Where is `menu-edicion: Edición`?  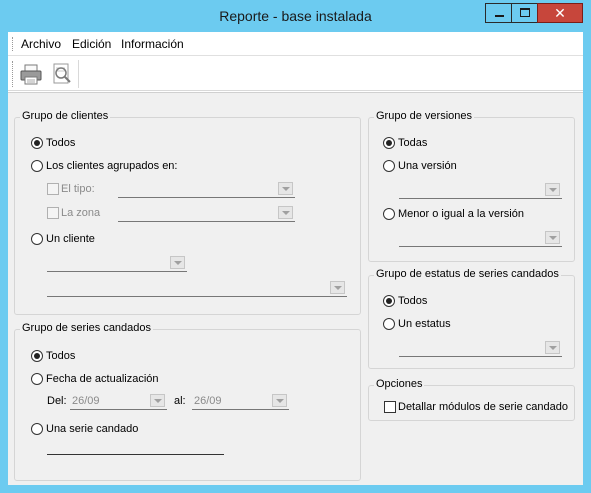
menu-edicion: Edición is located at coordinates (91, 44).